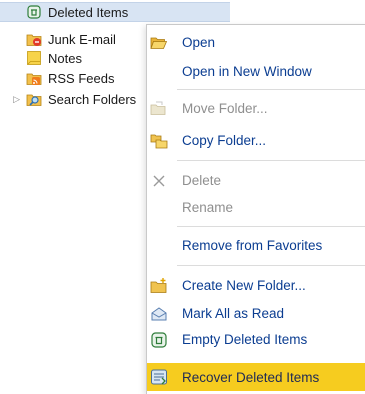  What do you see at coordinates (202, 180) in the screenshot?
I see `menu-item-label: Delete` at bounding box center [202, 180].